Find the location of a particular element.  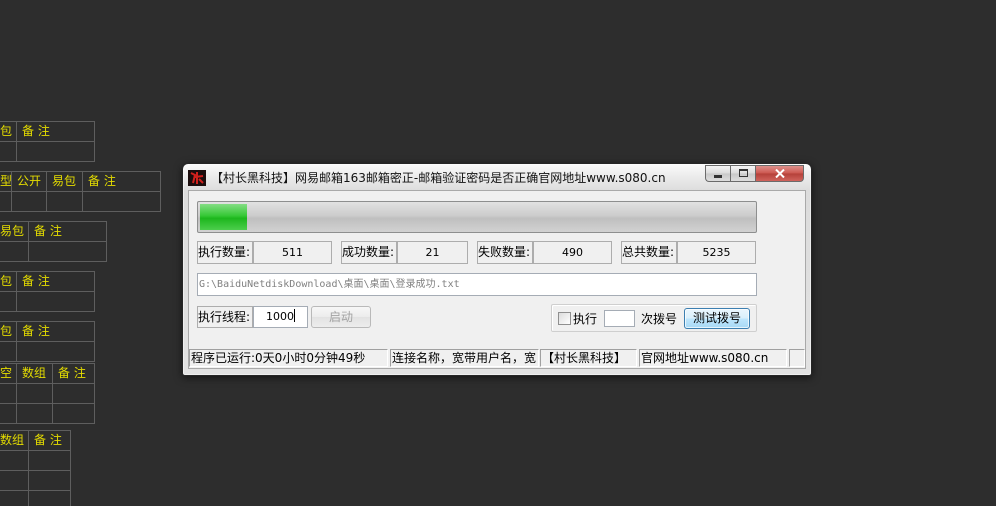

status-segment-website: 官网地址www.s080.cn is located at coordinates (713, 358).